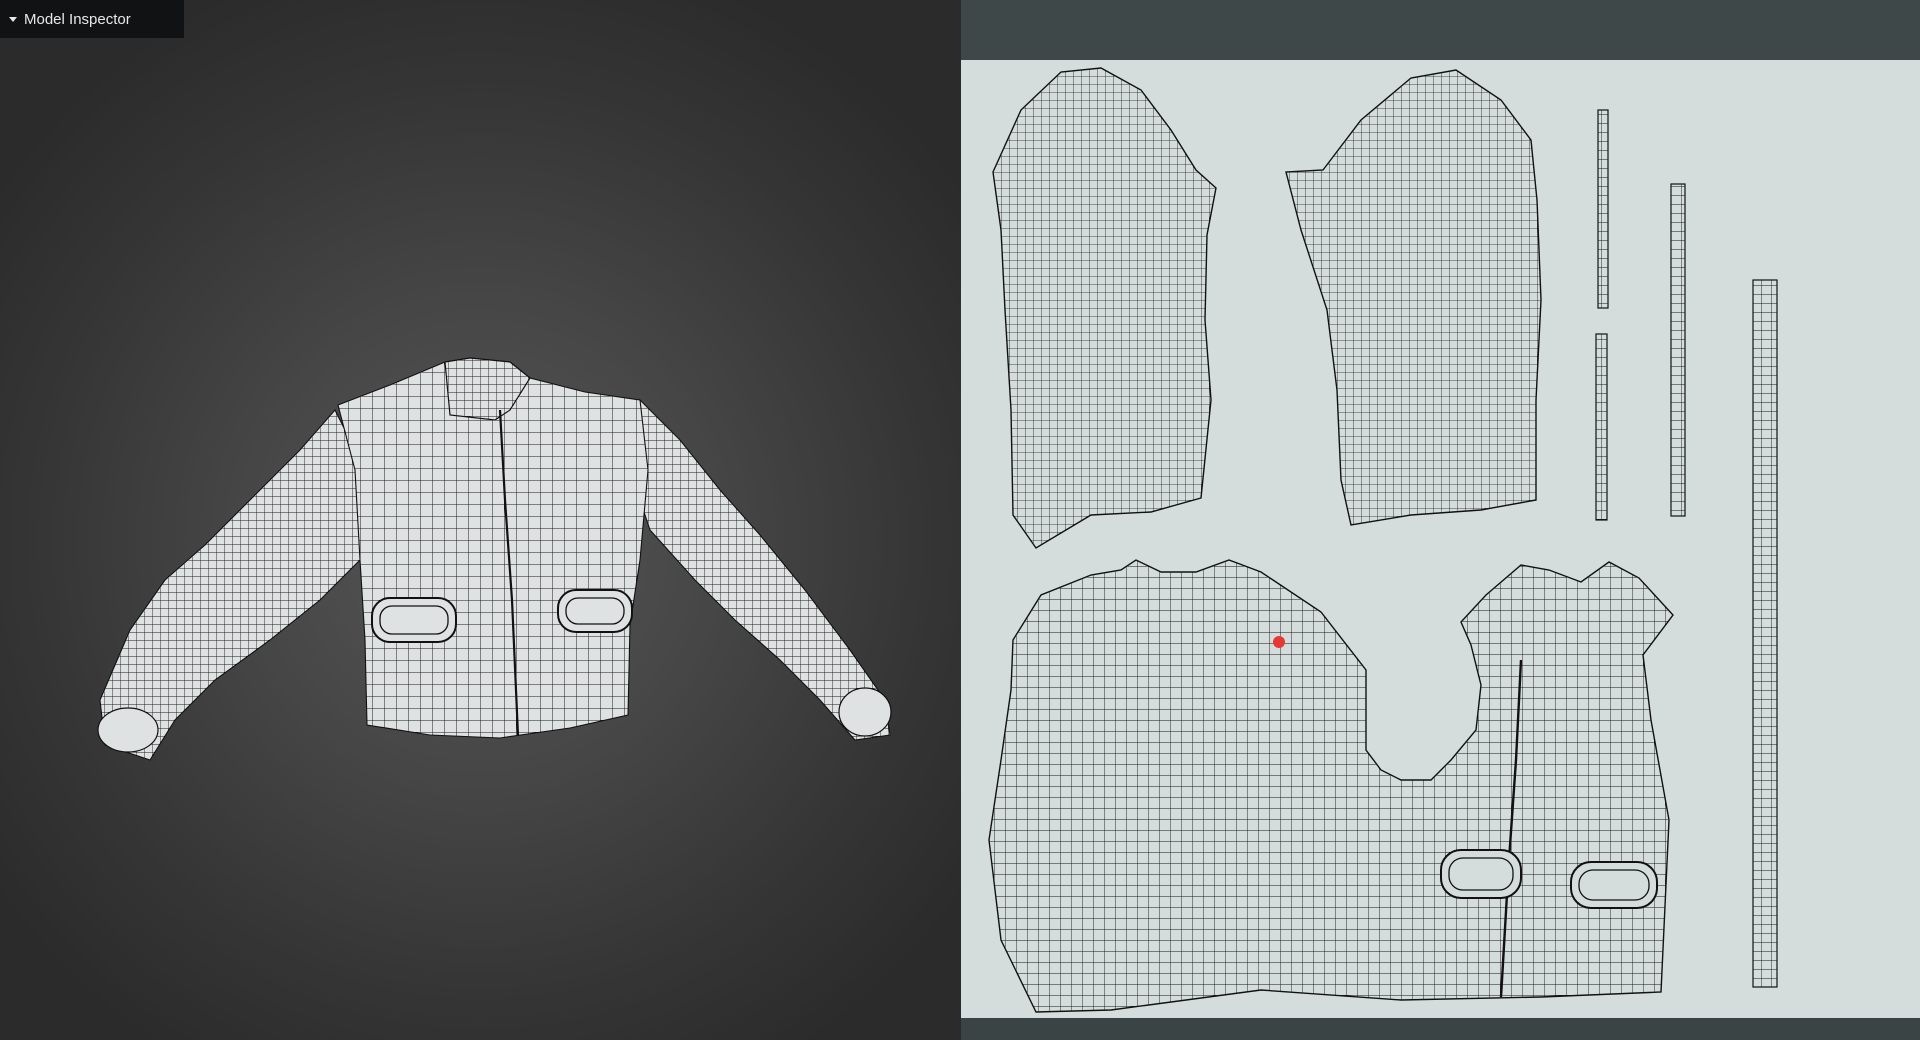 The width and height of the screenshot is (1920, 1040). What do you see at coordinates (760, 569) in the screenshot?
I see `right-sleeve-mesh` at bounding box center [760, 569].